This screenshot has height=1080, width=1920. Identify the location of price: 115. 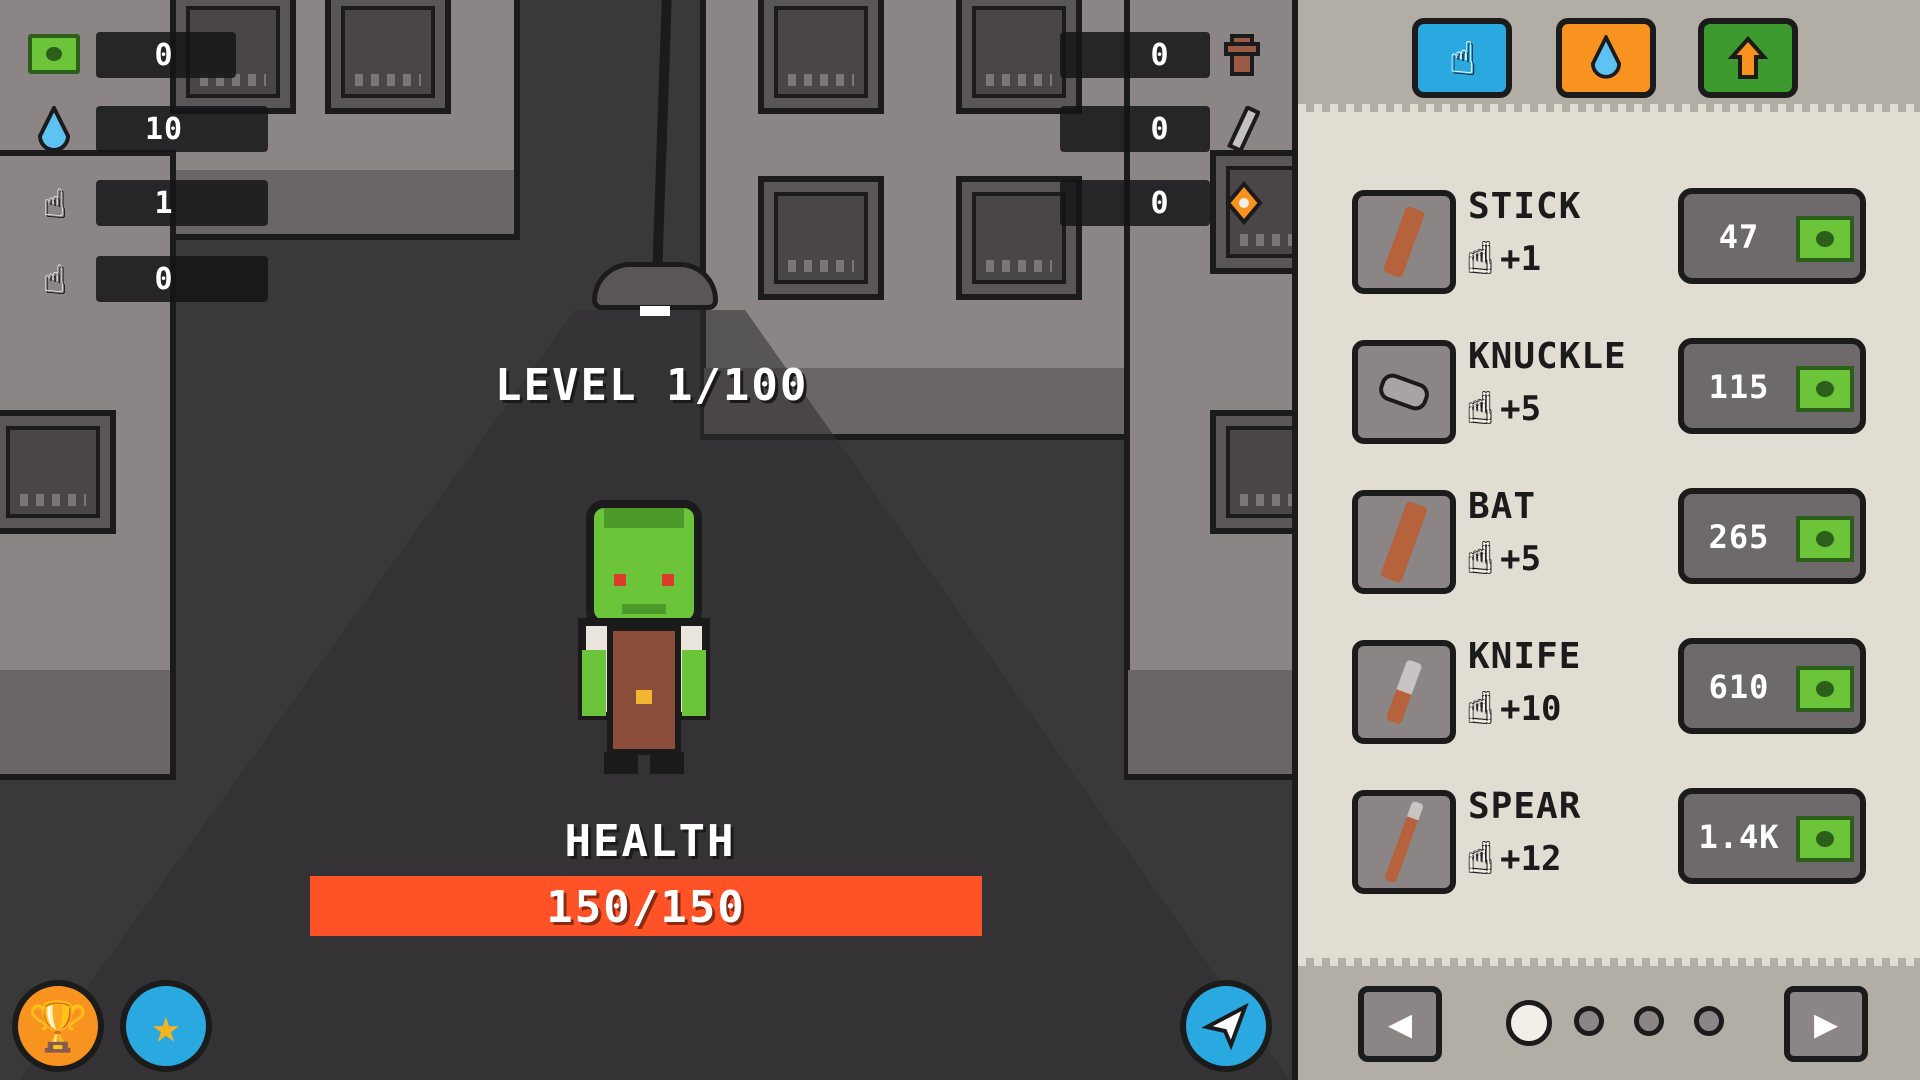
(1739, 387).